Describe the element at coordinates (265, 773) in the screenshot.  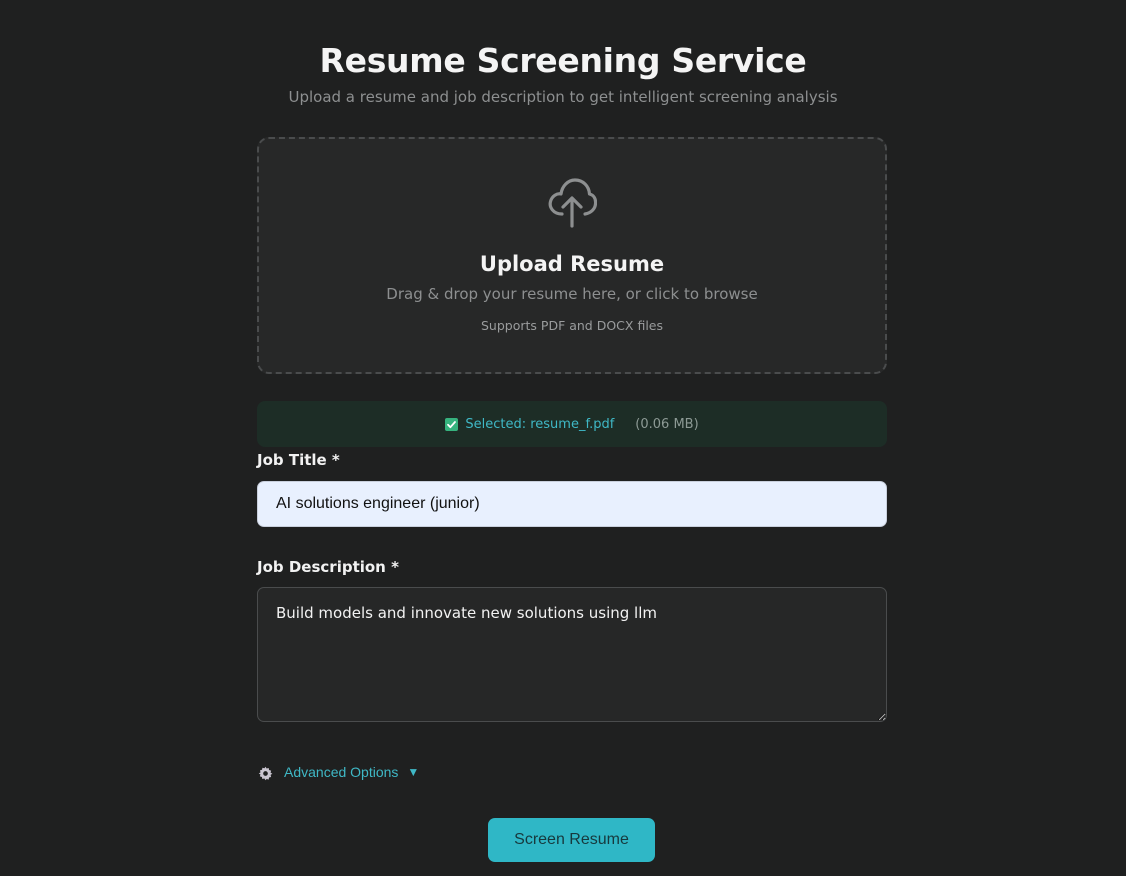
I see `gear-icon` at that location.